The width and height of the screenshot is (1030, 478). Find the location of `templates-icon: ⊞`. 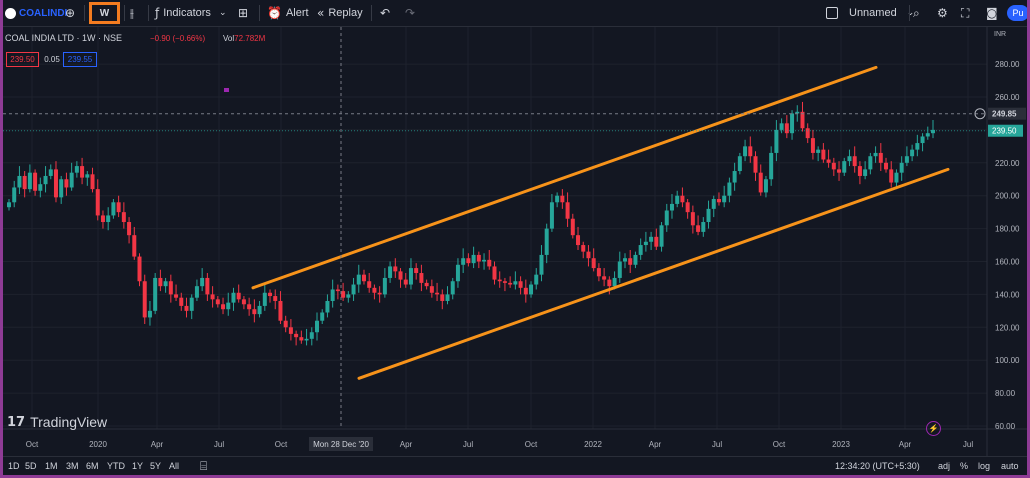

templates-icon: ⊞ is located at coordinates (243, 13).